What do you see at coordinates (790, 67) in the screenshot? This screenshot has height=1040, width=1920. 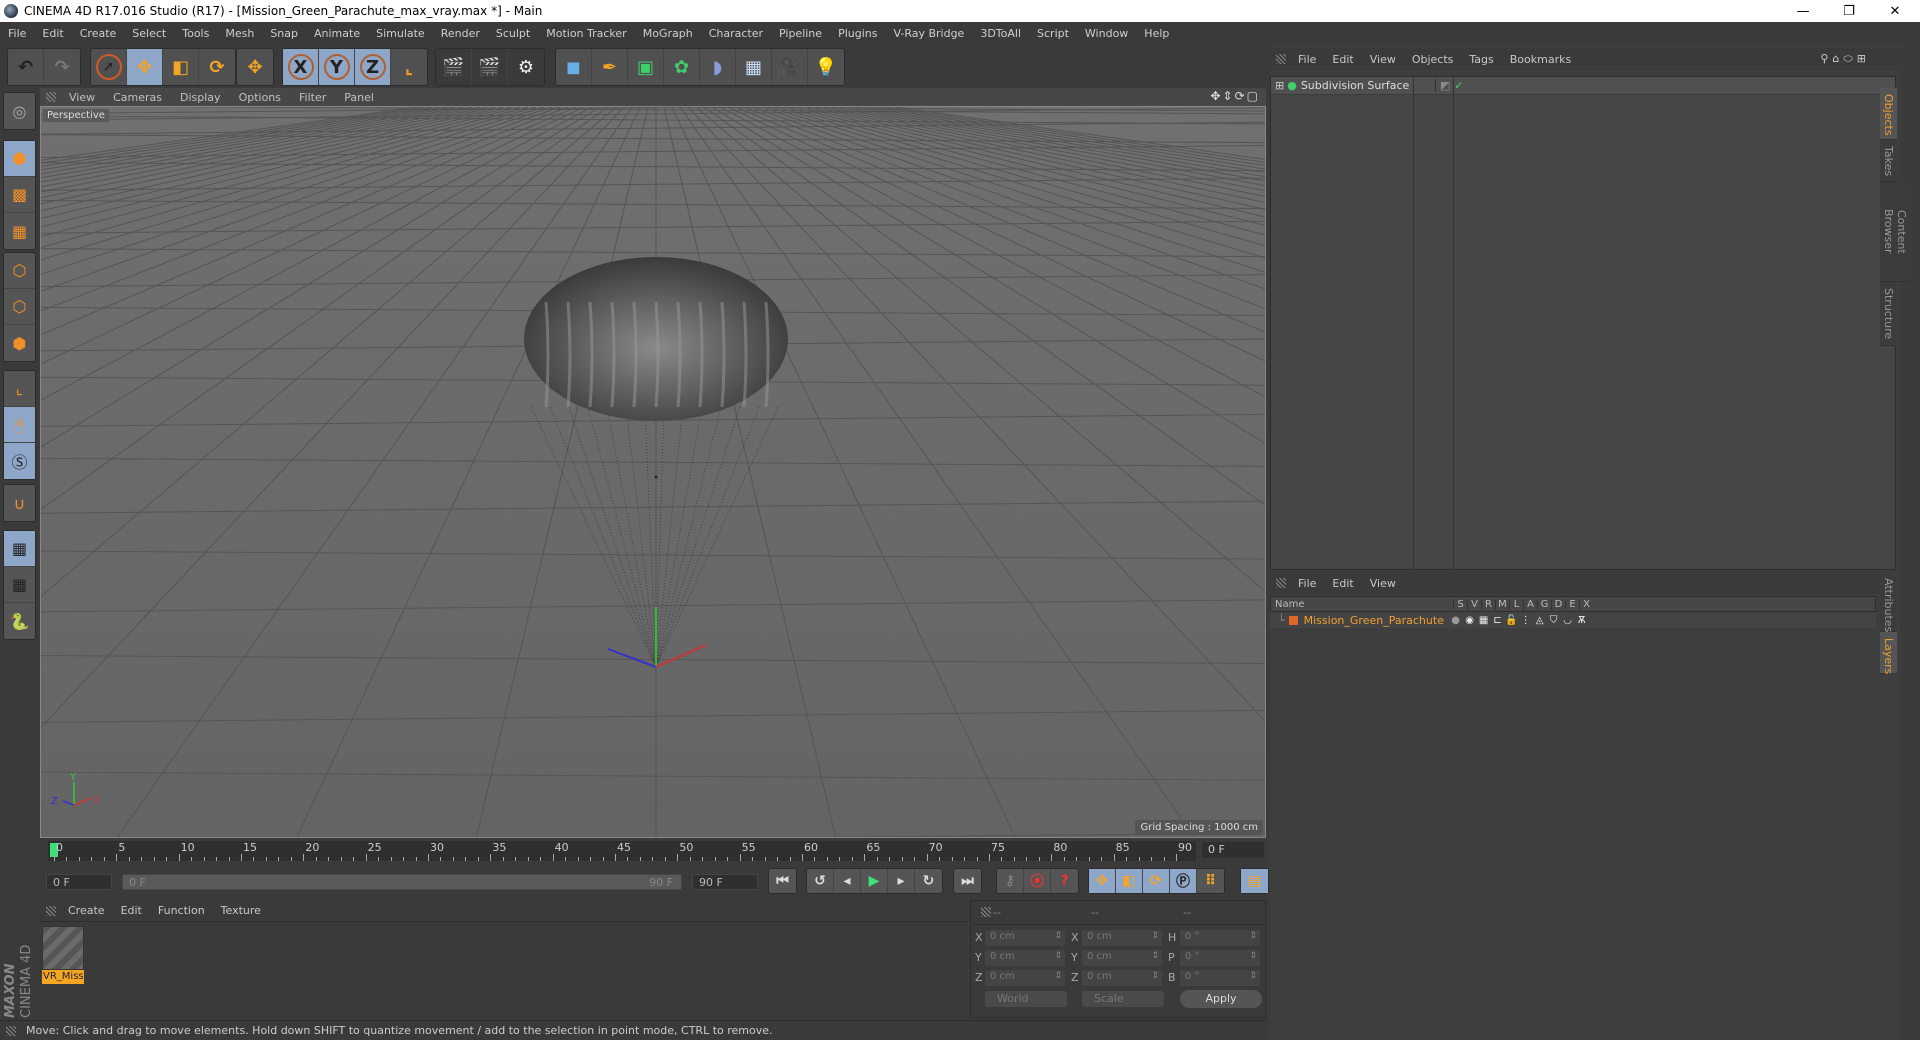 I see `camera-icon: 🎥` at bounding box center [790, 67].